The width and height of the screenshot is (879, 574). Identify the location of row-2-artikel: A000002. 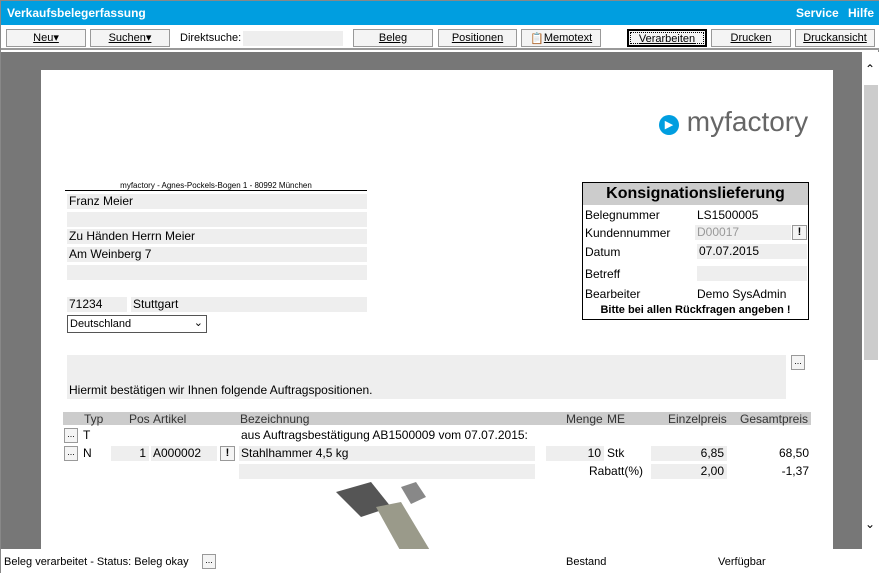
(184, 453).